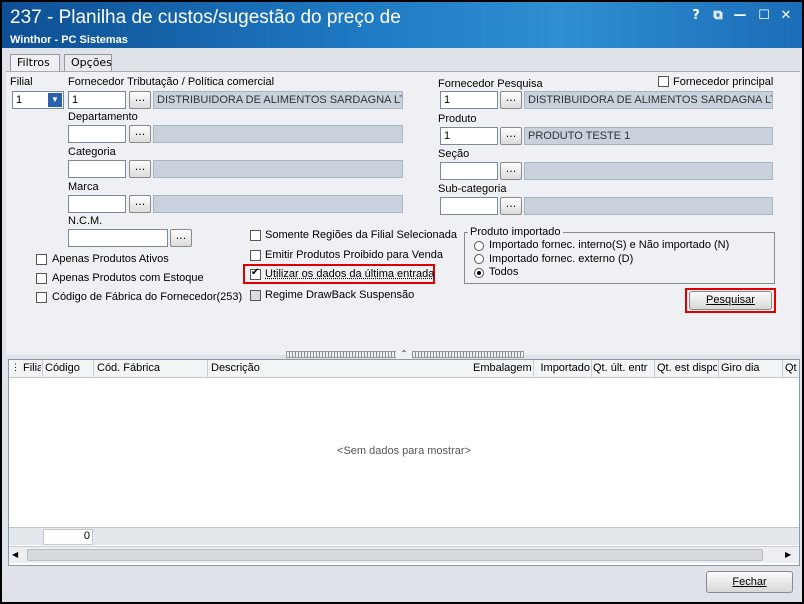 The height and width of the screenshot is (604, 804). I want to click on departamento-label: Departamento, so click(103, 117).